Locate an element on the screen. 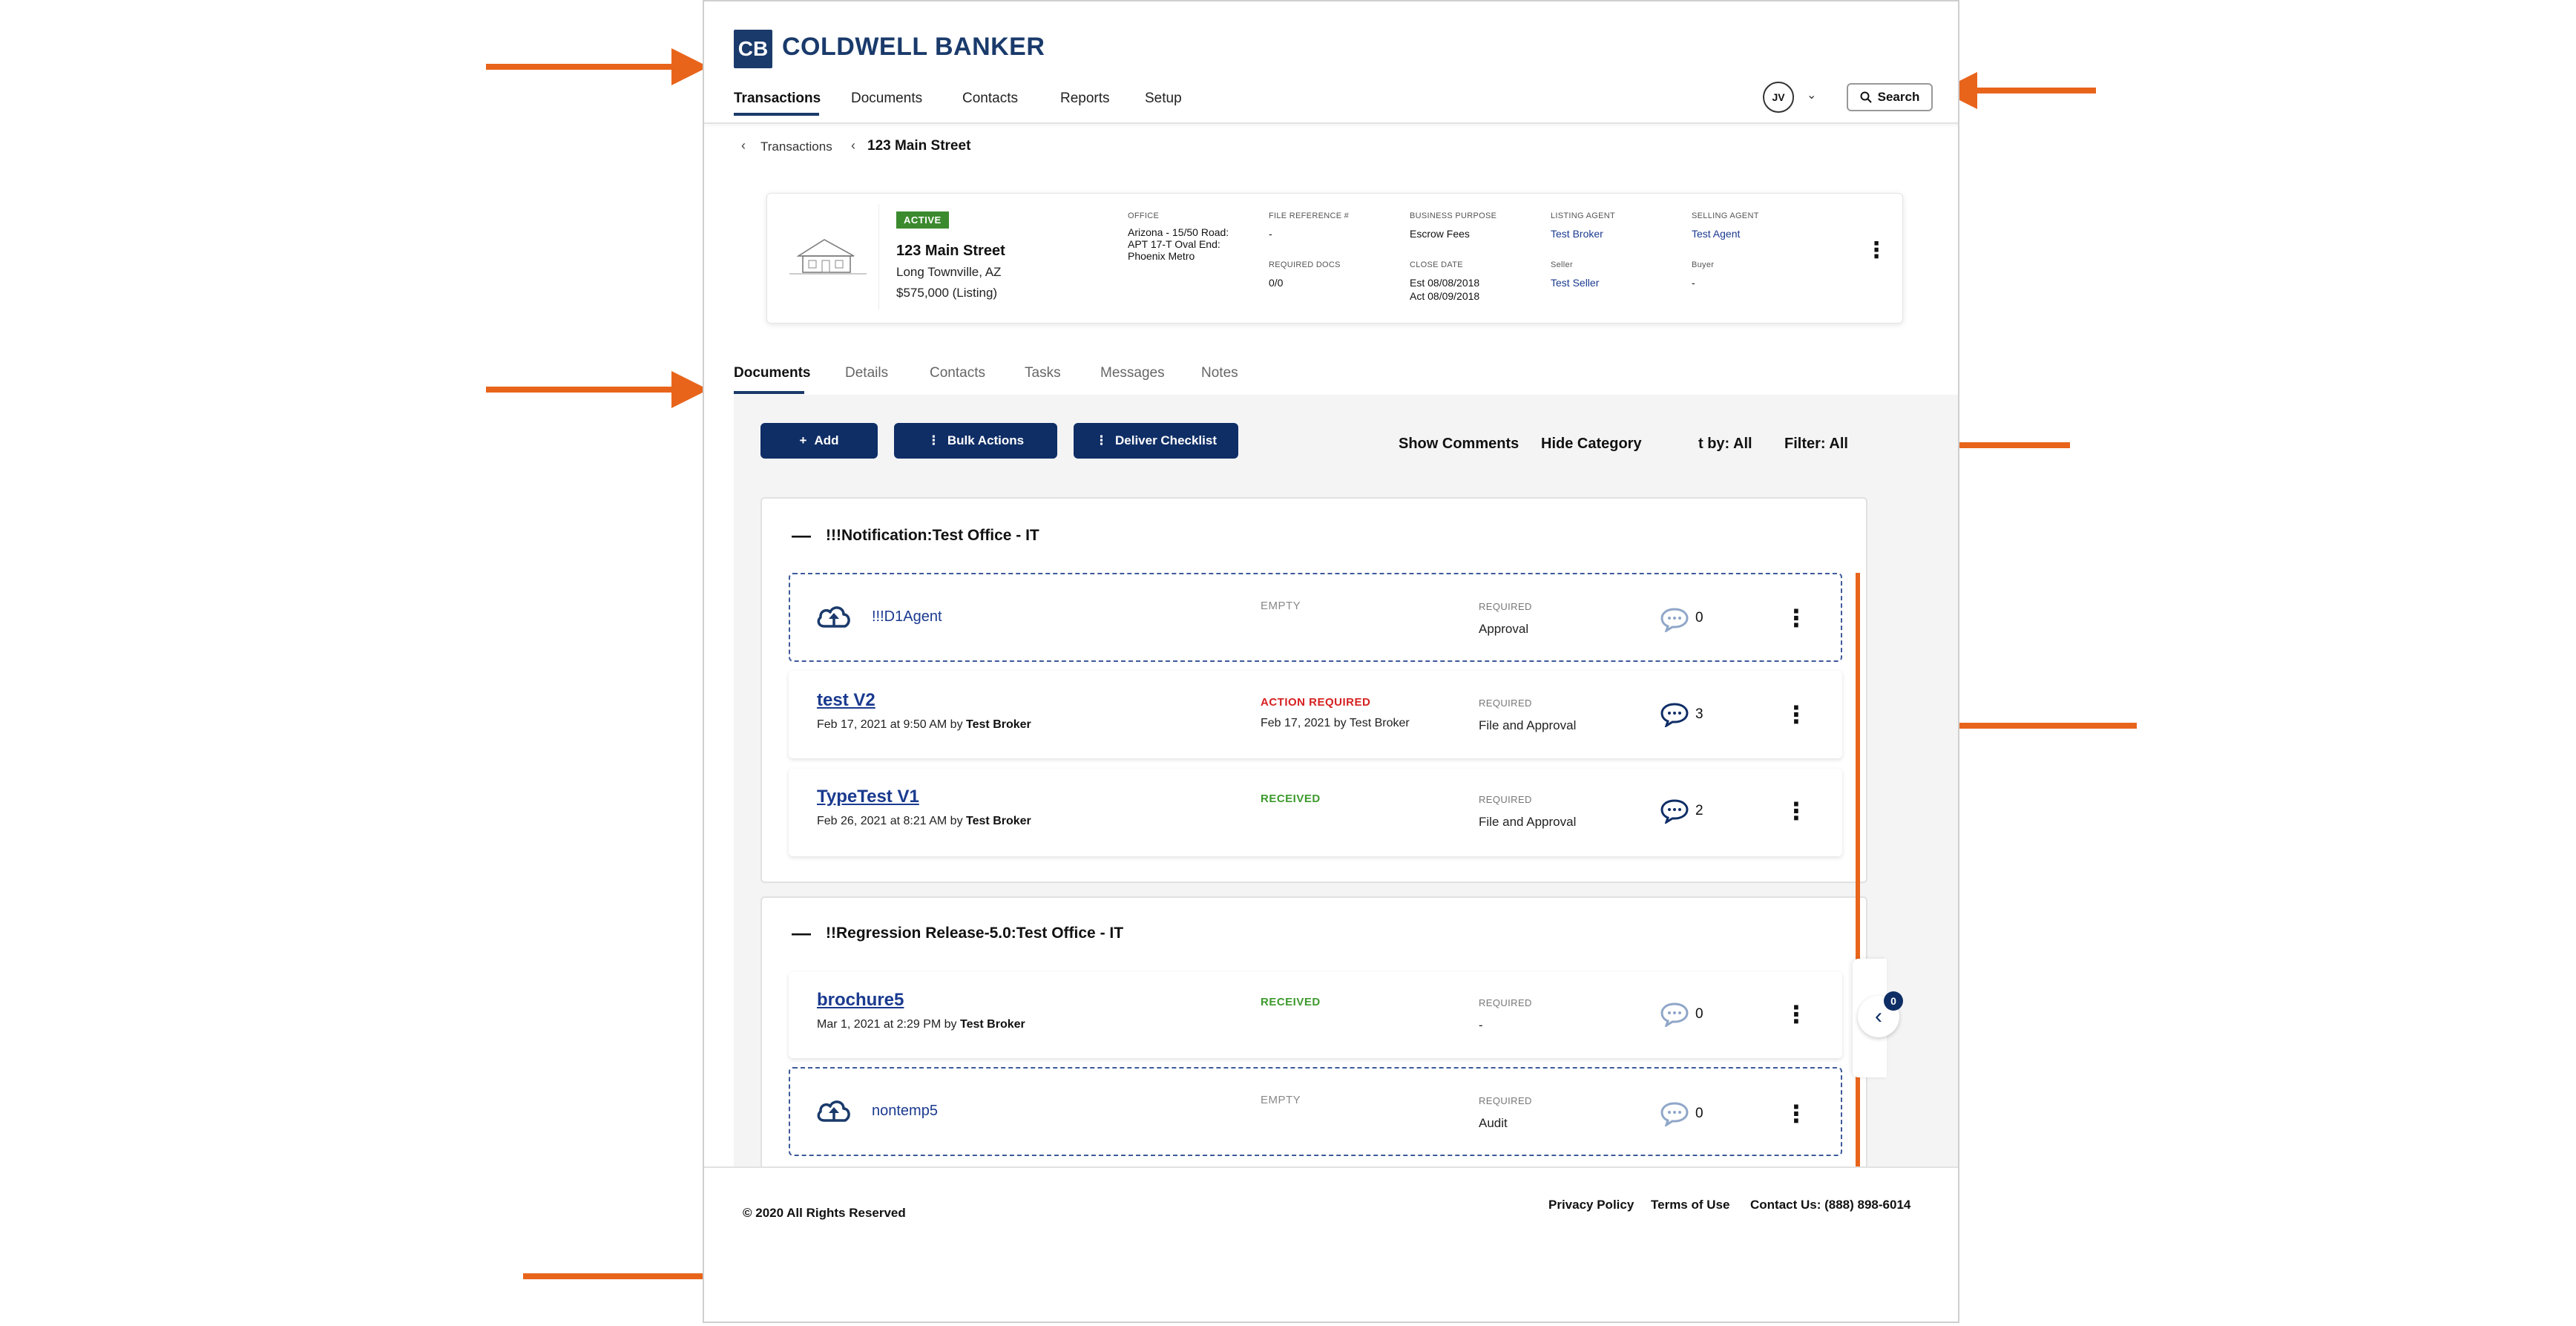 The width and height of the screenshot is (2576, 1326). document-name-link: TypeTest V1 is located at coordinates (868, 797).